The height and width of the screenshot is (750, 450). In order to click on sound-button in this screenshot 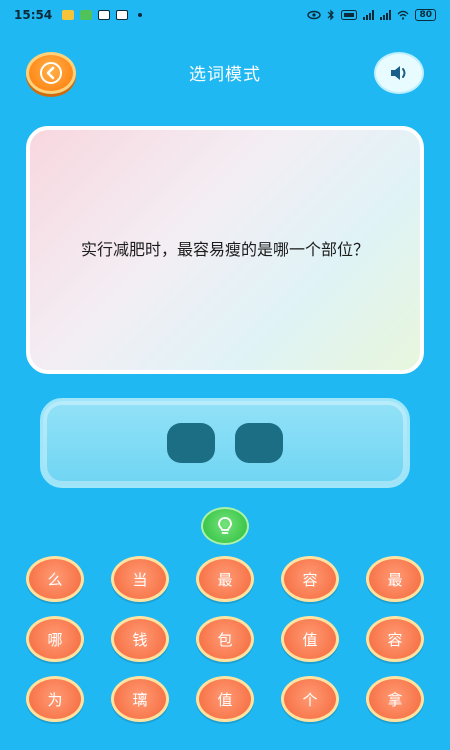, I will do `click(399, 73)`.